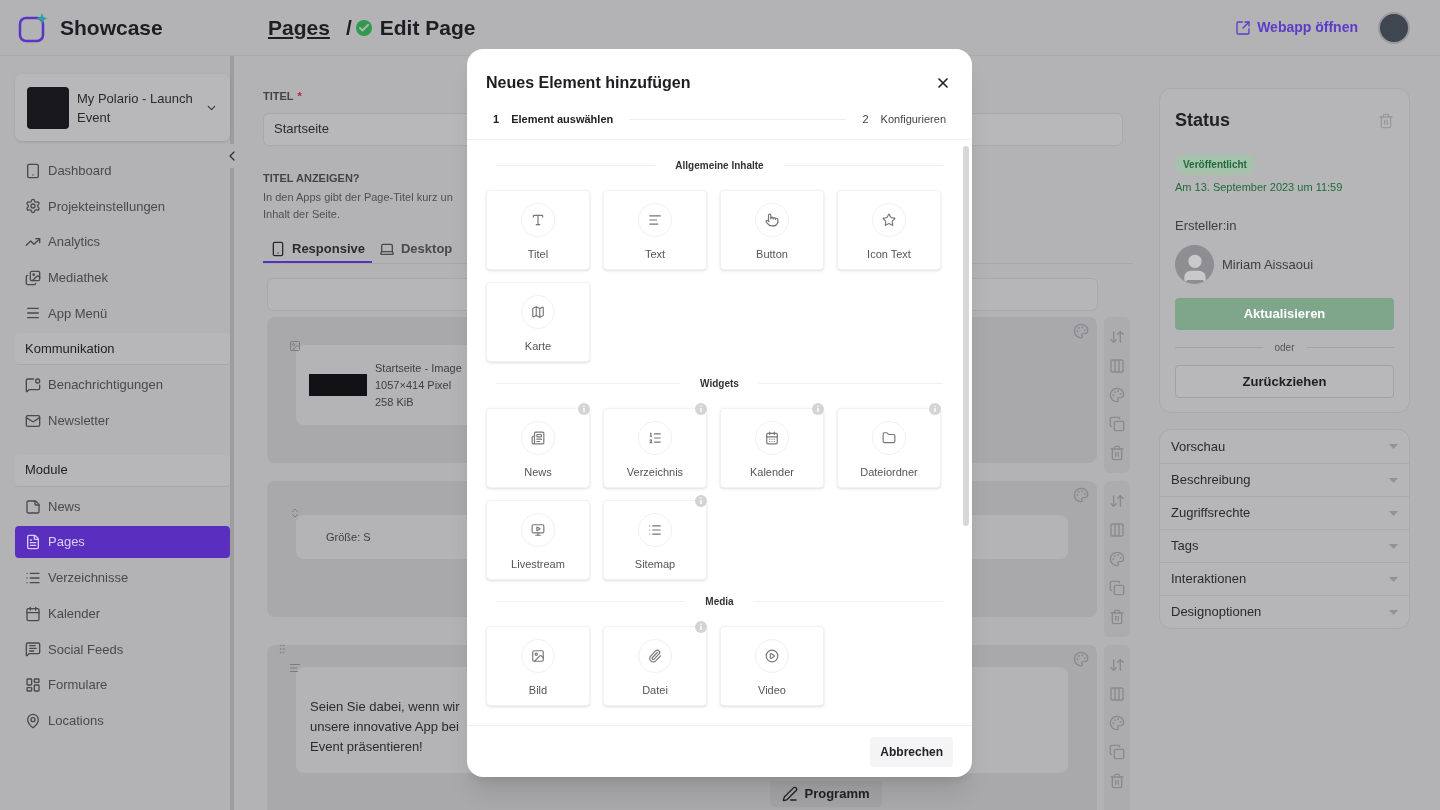 This screenshot has width=1440, height=810. What do you see at coordinates (122, 277) in the screenshot?
I see `sidebar-item: Mediathek` at bounding box center [122, 277].